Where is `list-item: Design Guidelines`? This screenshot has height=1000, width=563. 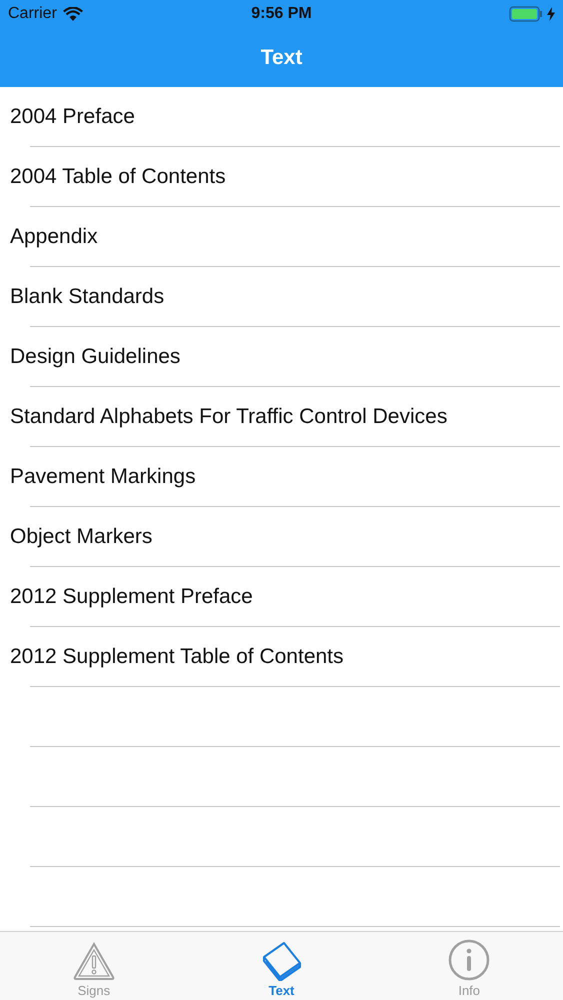
list-item: Design Guidelines is located at coordinates (95, 357).